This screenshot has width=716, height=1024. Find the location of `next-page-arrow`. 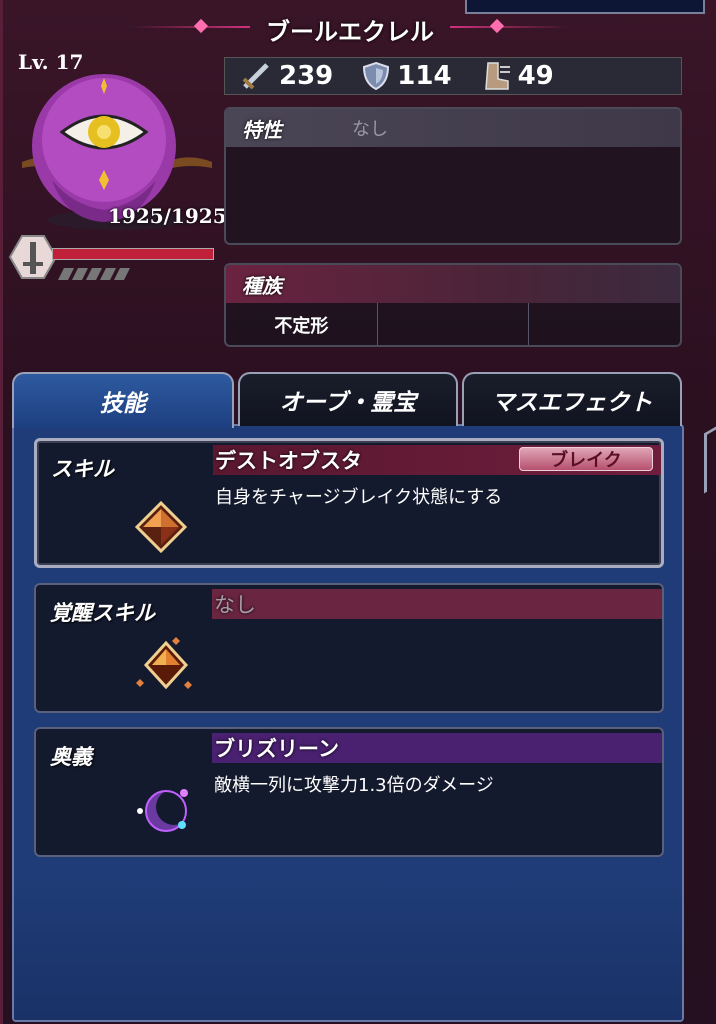

next-page-arrow is located at coordinates (710, 460).